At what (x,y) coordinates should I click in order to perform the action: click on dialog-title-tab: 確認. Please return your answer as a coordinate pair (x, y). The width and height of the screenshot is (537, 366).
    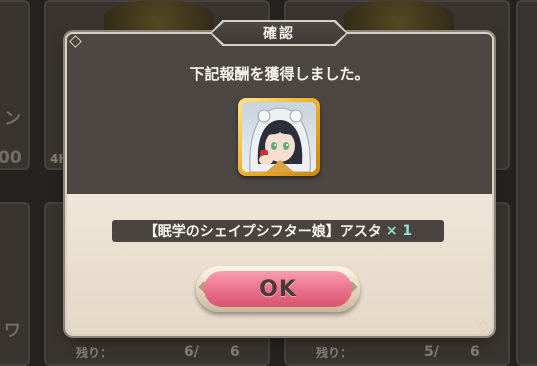
    Looking at the image, I should click on (279, 33).